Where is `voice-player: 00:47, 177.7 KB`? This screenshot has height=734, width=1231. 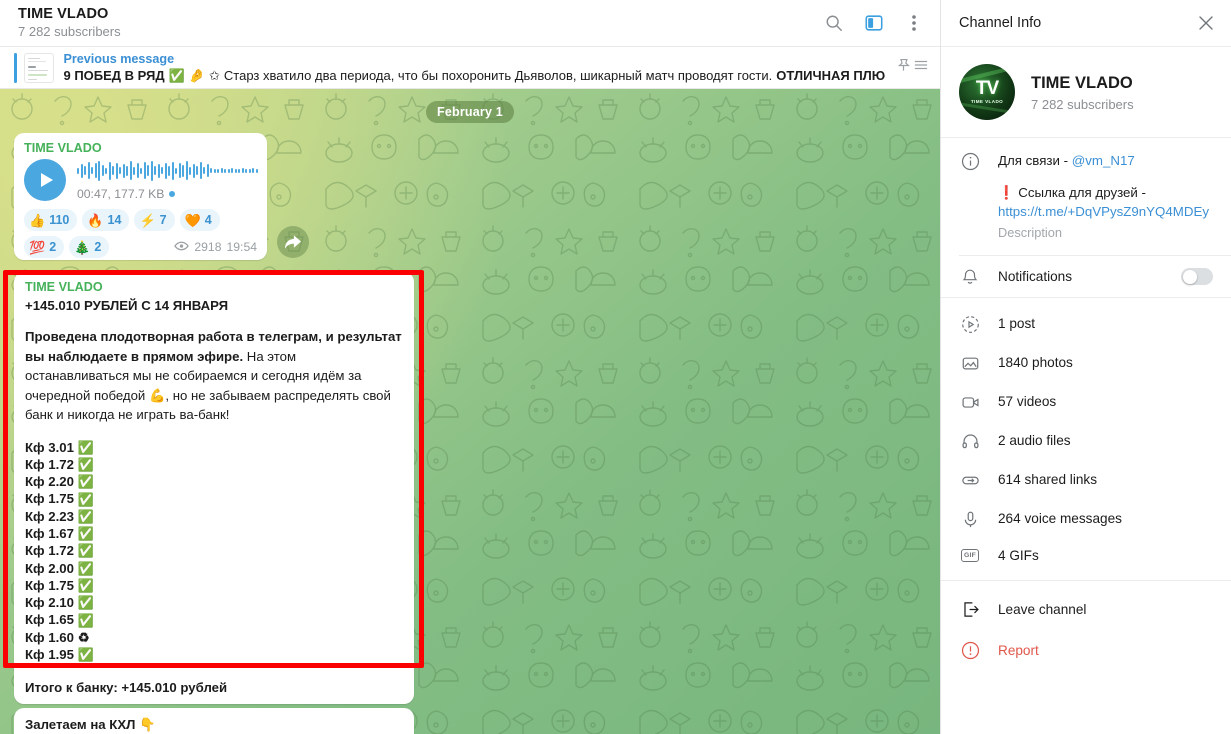
voice-player: 00:47, 177.7 KB is located at coordinates (141, 180).